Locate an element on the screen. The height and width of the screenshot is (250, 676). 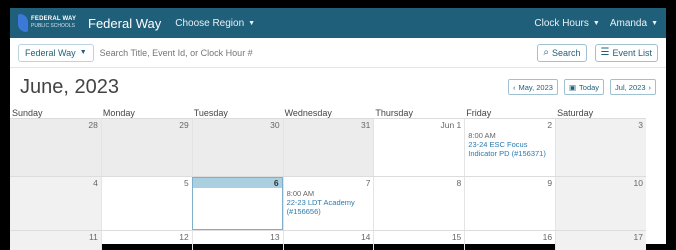
today-button: ▣ Today is located at coordinates (584, 87).